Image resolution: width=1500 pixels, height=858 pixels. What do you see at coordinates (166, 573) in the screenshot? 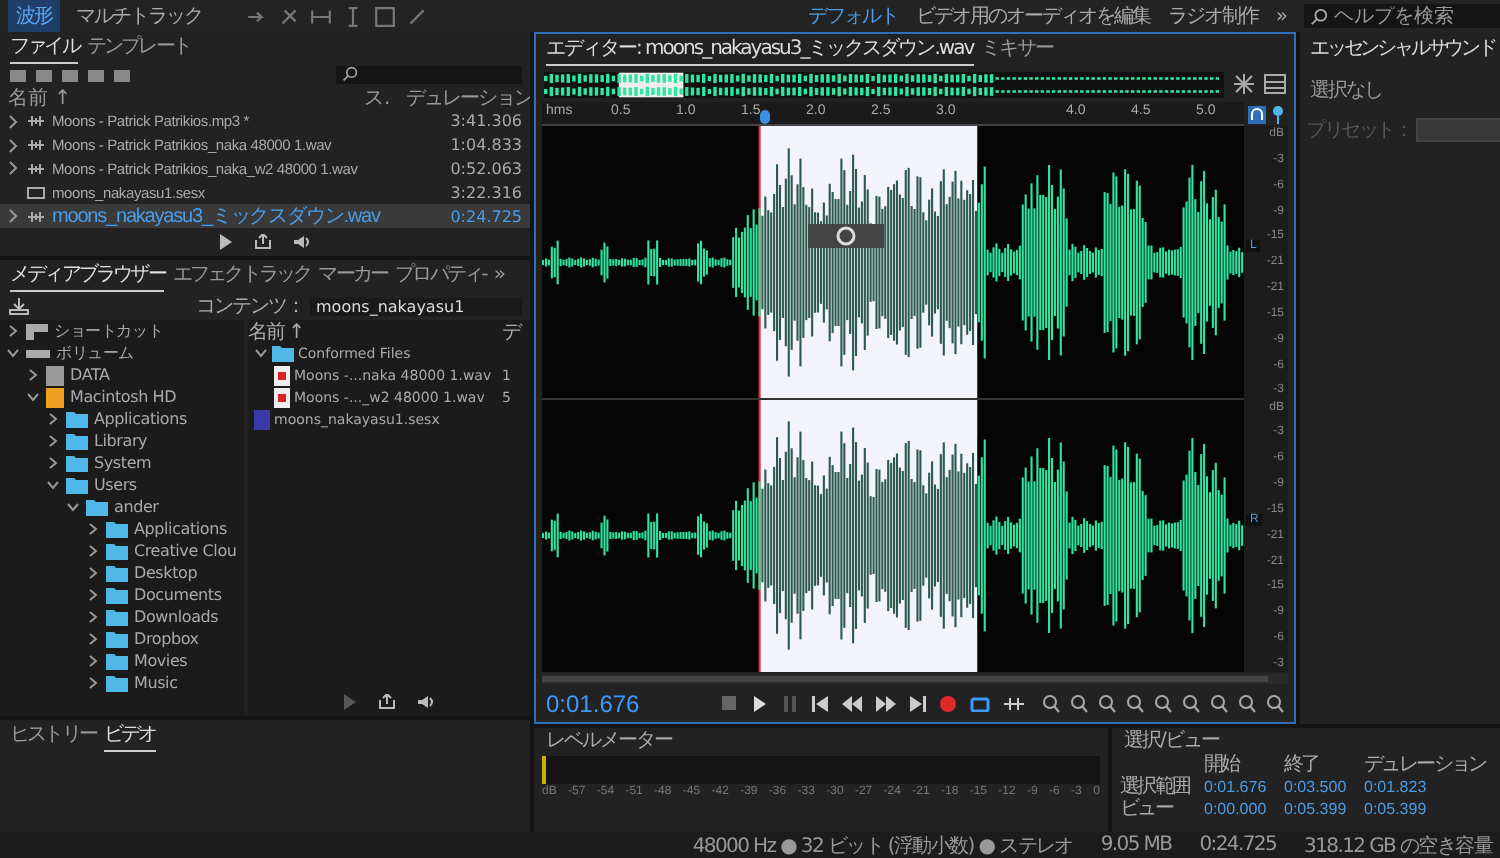
I see `tree-item: Desktop` at bounding box center [166, 573].